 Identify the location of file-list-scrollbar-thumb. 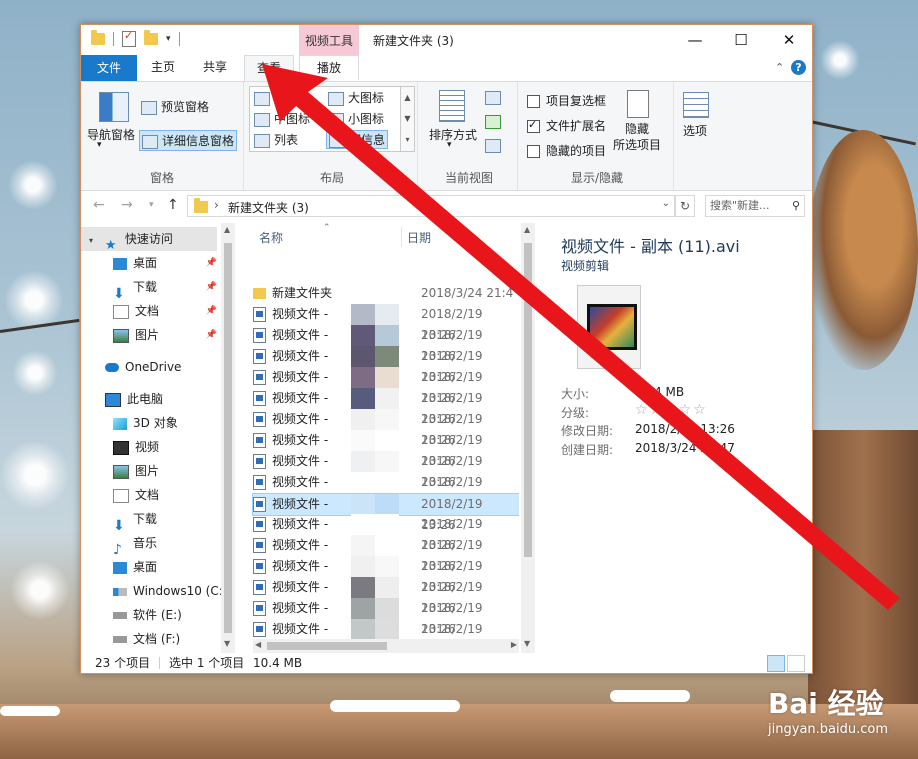
(528, 400).